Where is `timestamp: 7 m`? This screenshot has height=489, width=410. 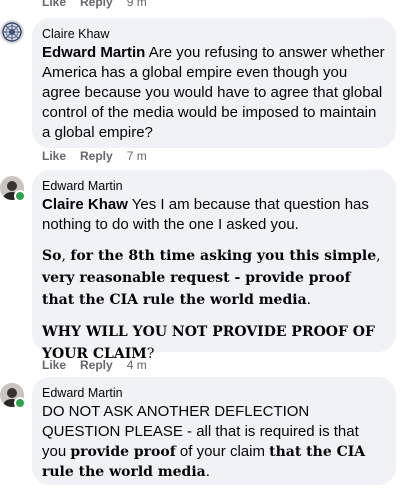
timestamp: 7 m is located at coordinates (137, 156).